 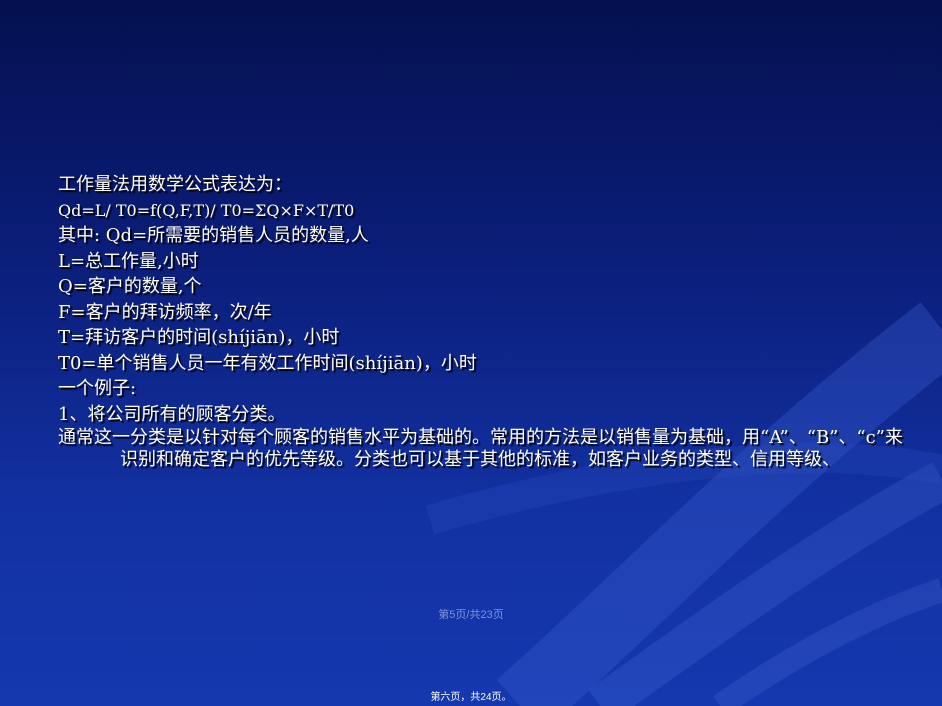 I want to click on definition-t0: T0=单个销售人员一年有效工作时间(shíjiān)，小时, so click(x=267, y=363).